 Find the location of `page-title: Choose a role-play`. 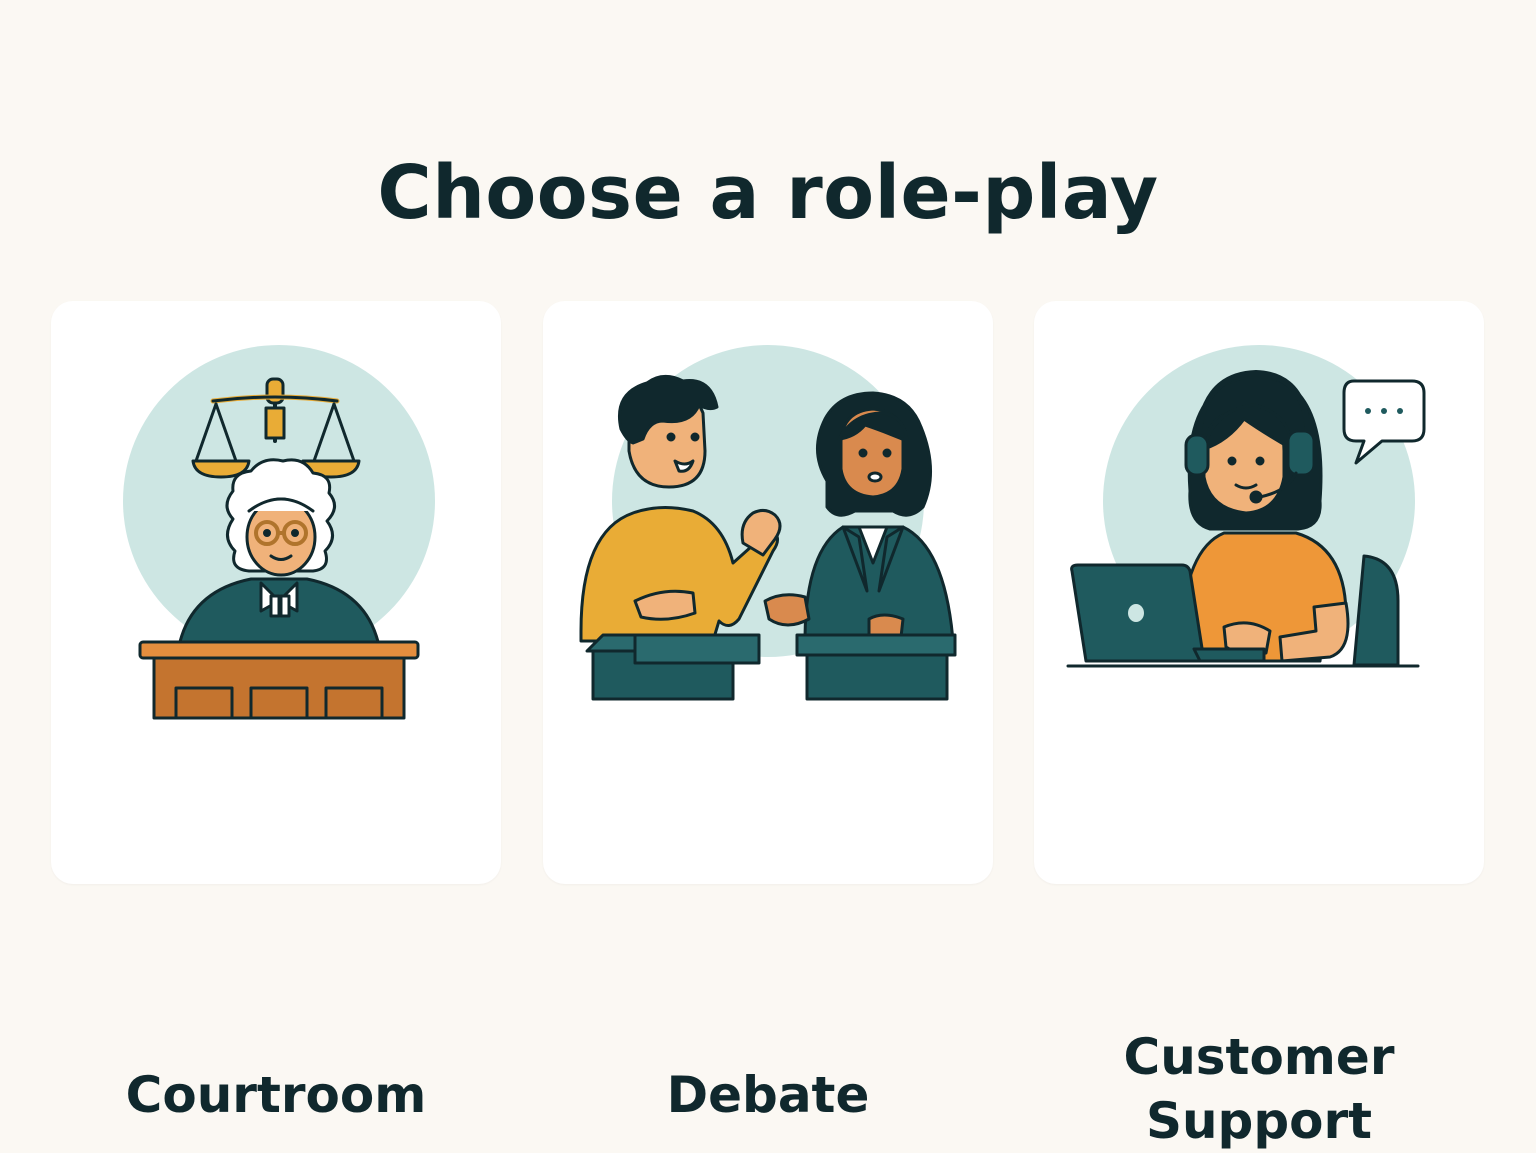

page-title: Choose a role-play is located at coordinates (768, 193).